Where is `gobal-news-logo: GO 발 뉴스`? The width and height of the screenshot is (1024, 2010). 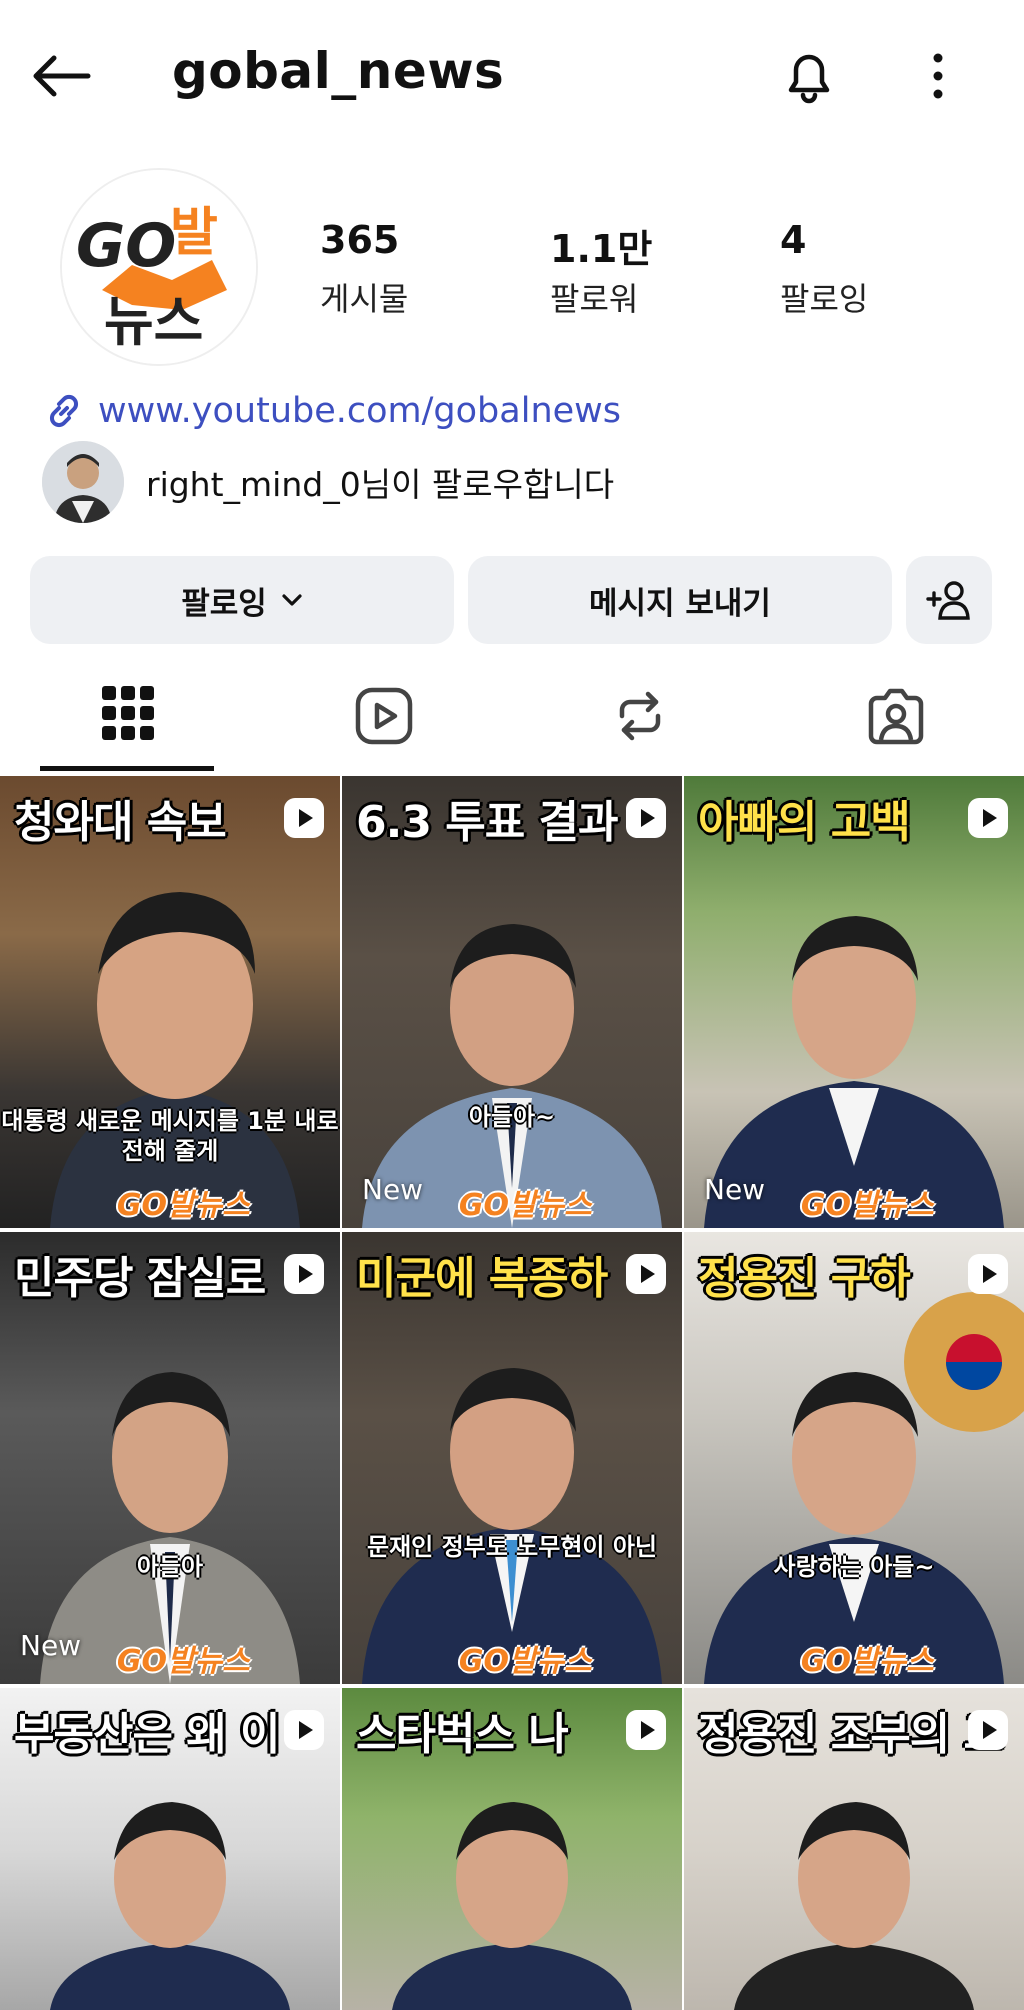 gobal-news-logo: GO 발 뉴스 is located at coordinates (159, 267).